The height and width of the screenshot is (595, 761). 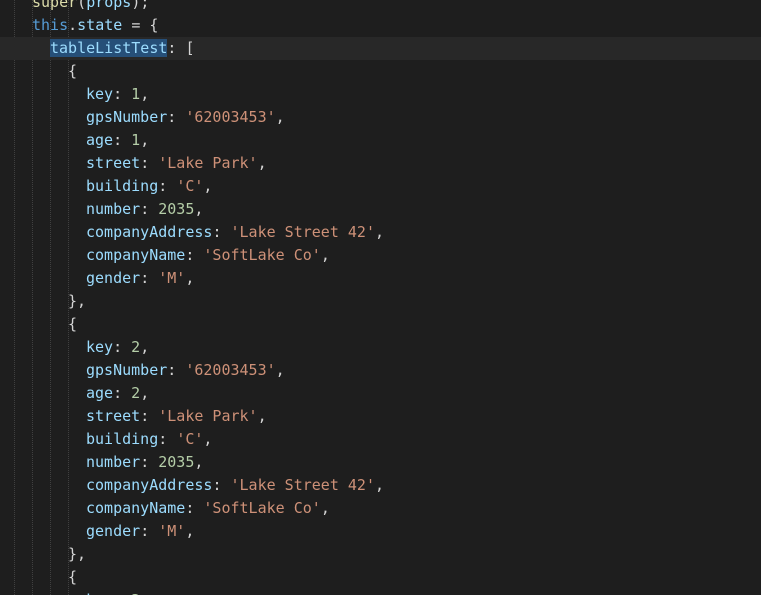 I want to click on code-token: : [, so click(x=181, y=48).